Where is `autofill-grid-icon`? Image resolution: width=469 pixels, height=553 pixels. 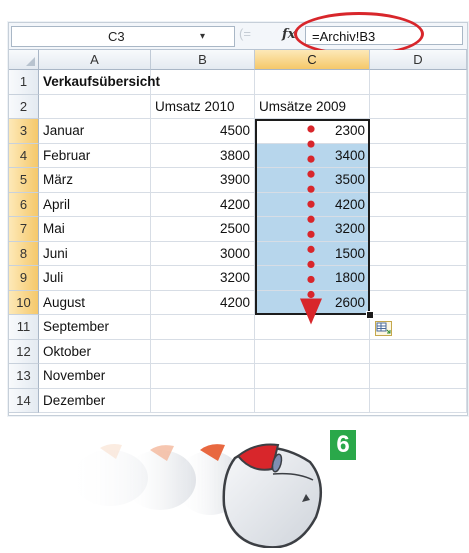 autofill-grid-icon is located at coordinates (383, 328).